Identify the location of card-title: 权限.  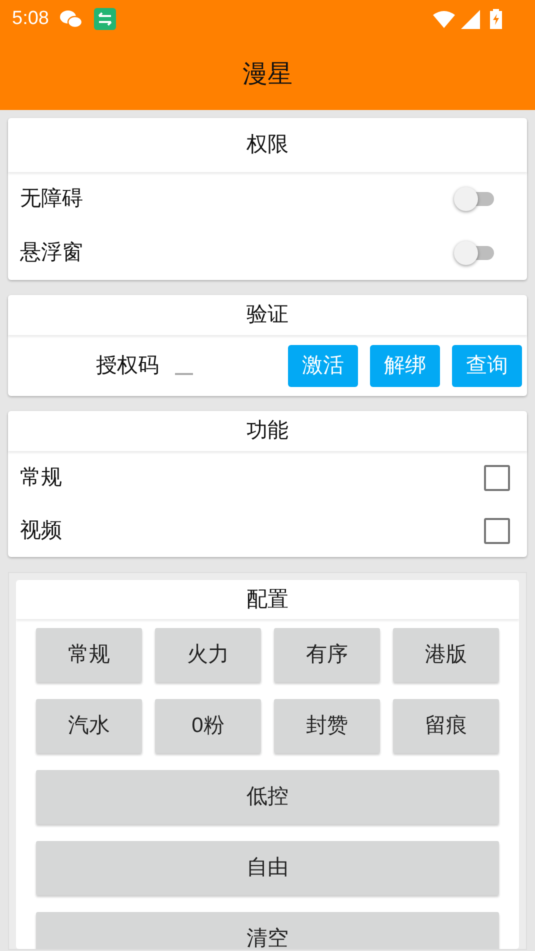
(267, 145).